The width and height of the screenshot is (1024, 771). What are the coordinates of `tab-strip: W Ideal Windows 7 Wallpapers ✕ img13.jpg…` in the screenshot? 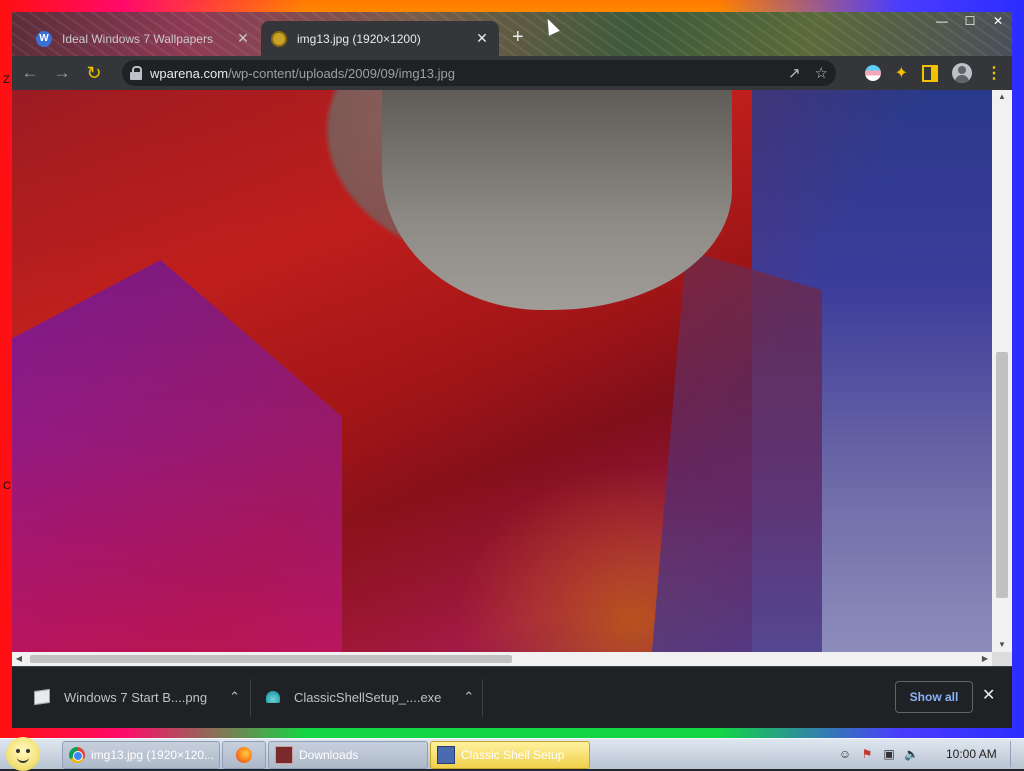 It's located at (512, 34).